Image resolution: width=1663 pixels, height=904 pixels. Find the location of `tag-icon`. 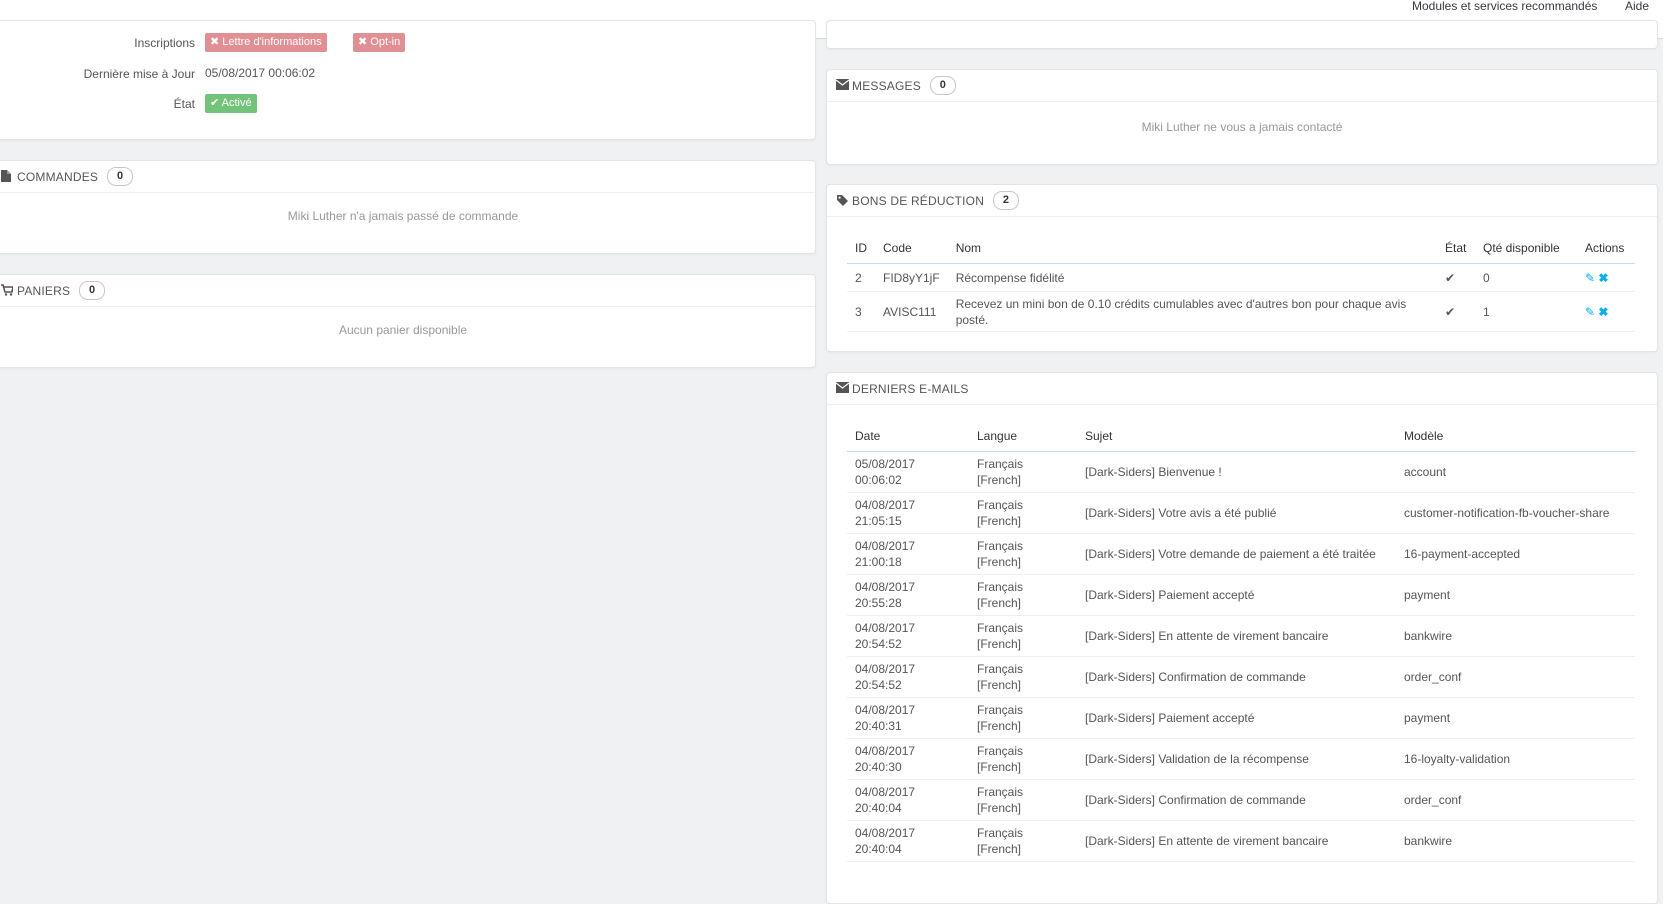

tag-icon is located at coordinates (842, 200).